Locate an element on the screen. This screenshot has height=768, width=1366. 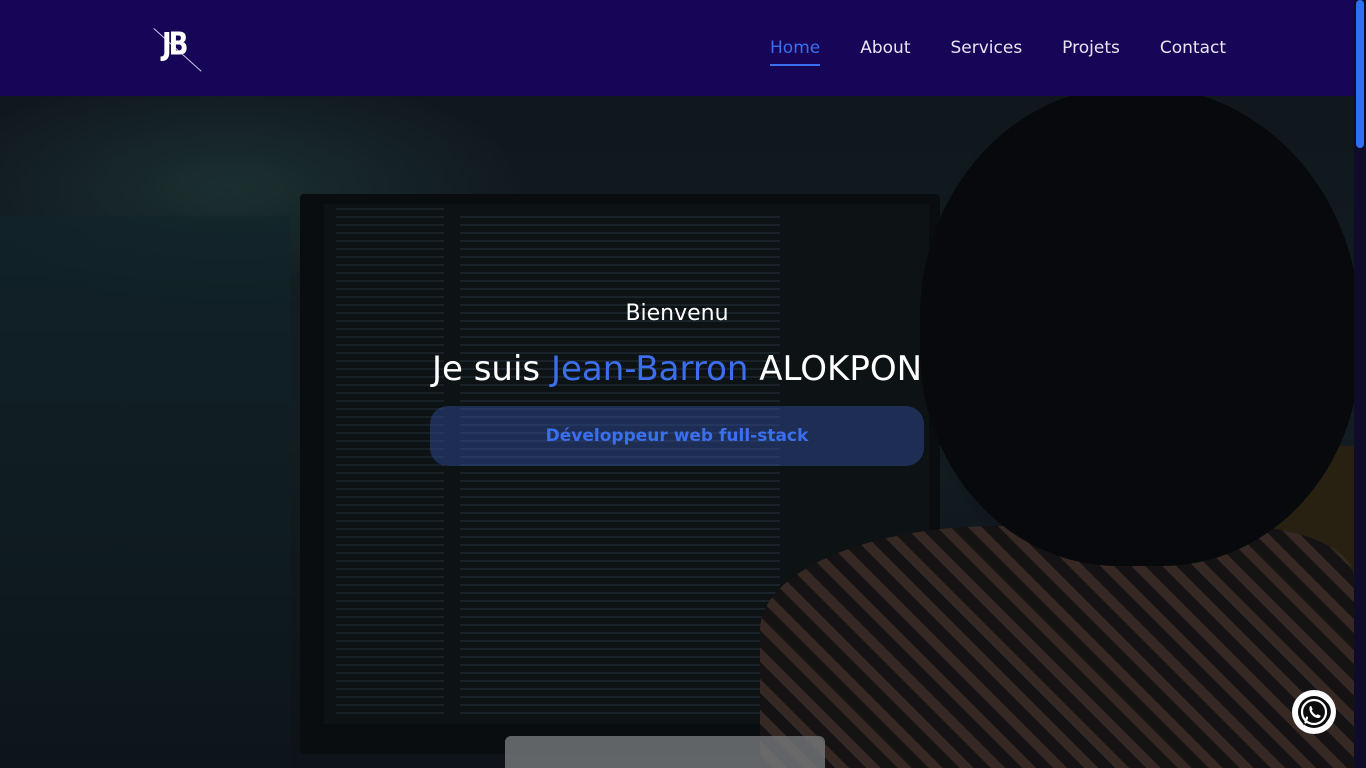
site-logo: JB is located at coordinates (176, 48).